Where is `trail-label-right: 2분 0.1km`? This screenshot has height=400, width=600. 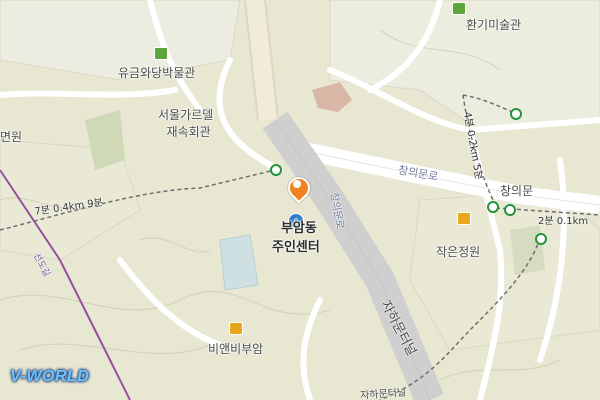 trail-label-right: 2분 0.1km is located at coordinates (563, 221).